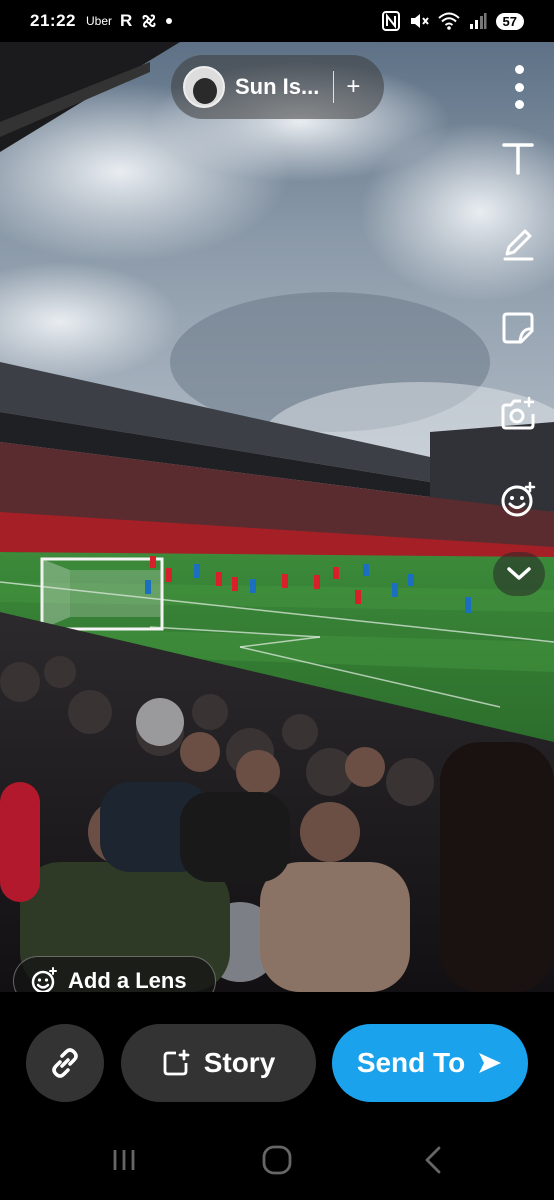 Image resolution: width=554 pixels, height=1200 pixels. Describe the element at coordinates (478, 21) in the screenshot. I see `signal-icon` at that location.